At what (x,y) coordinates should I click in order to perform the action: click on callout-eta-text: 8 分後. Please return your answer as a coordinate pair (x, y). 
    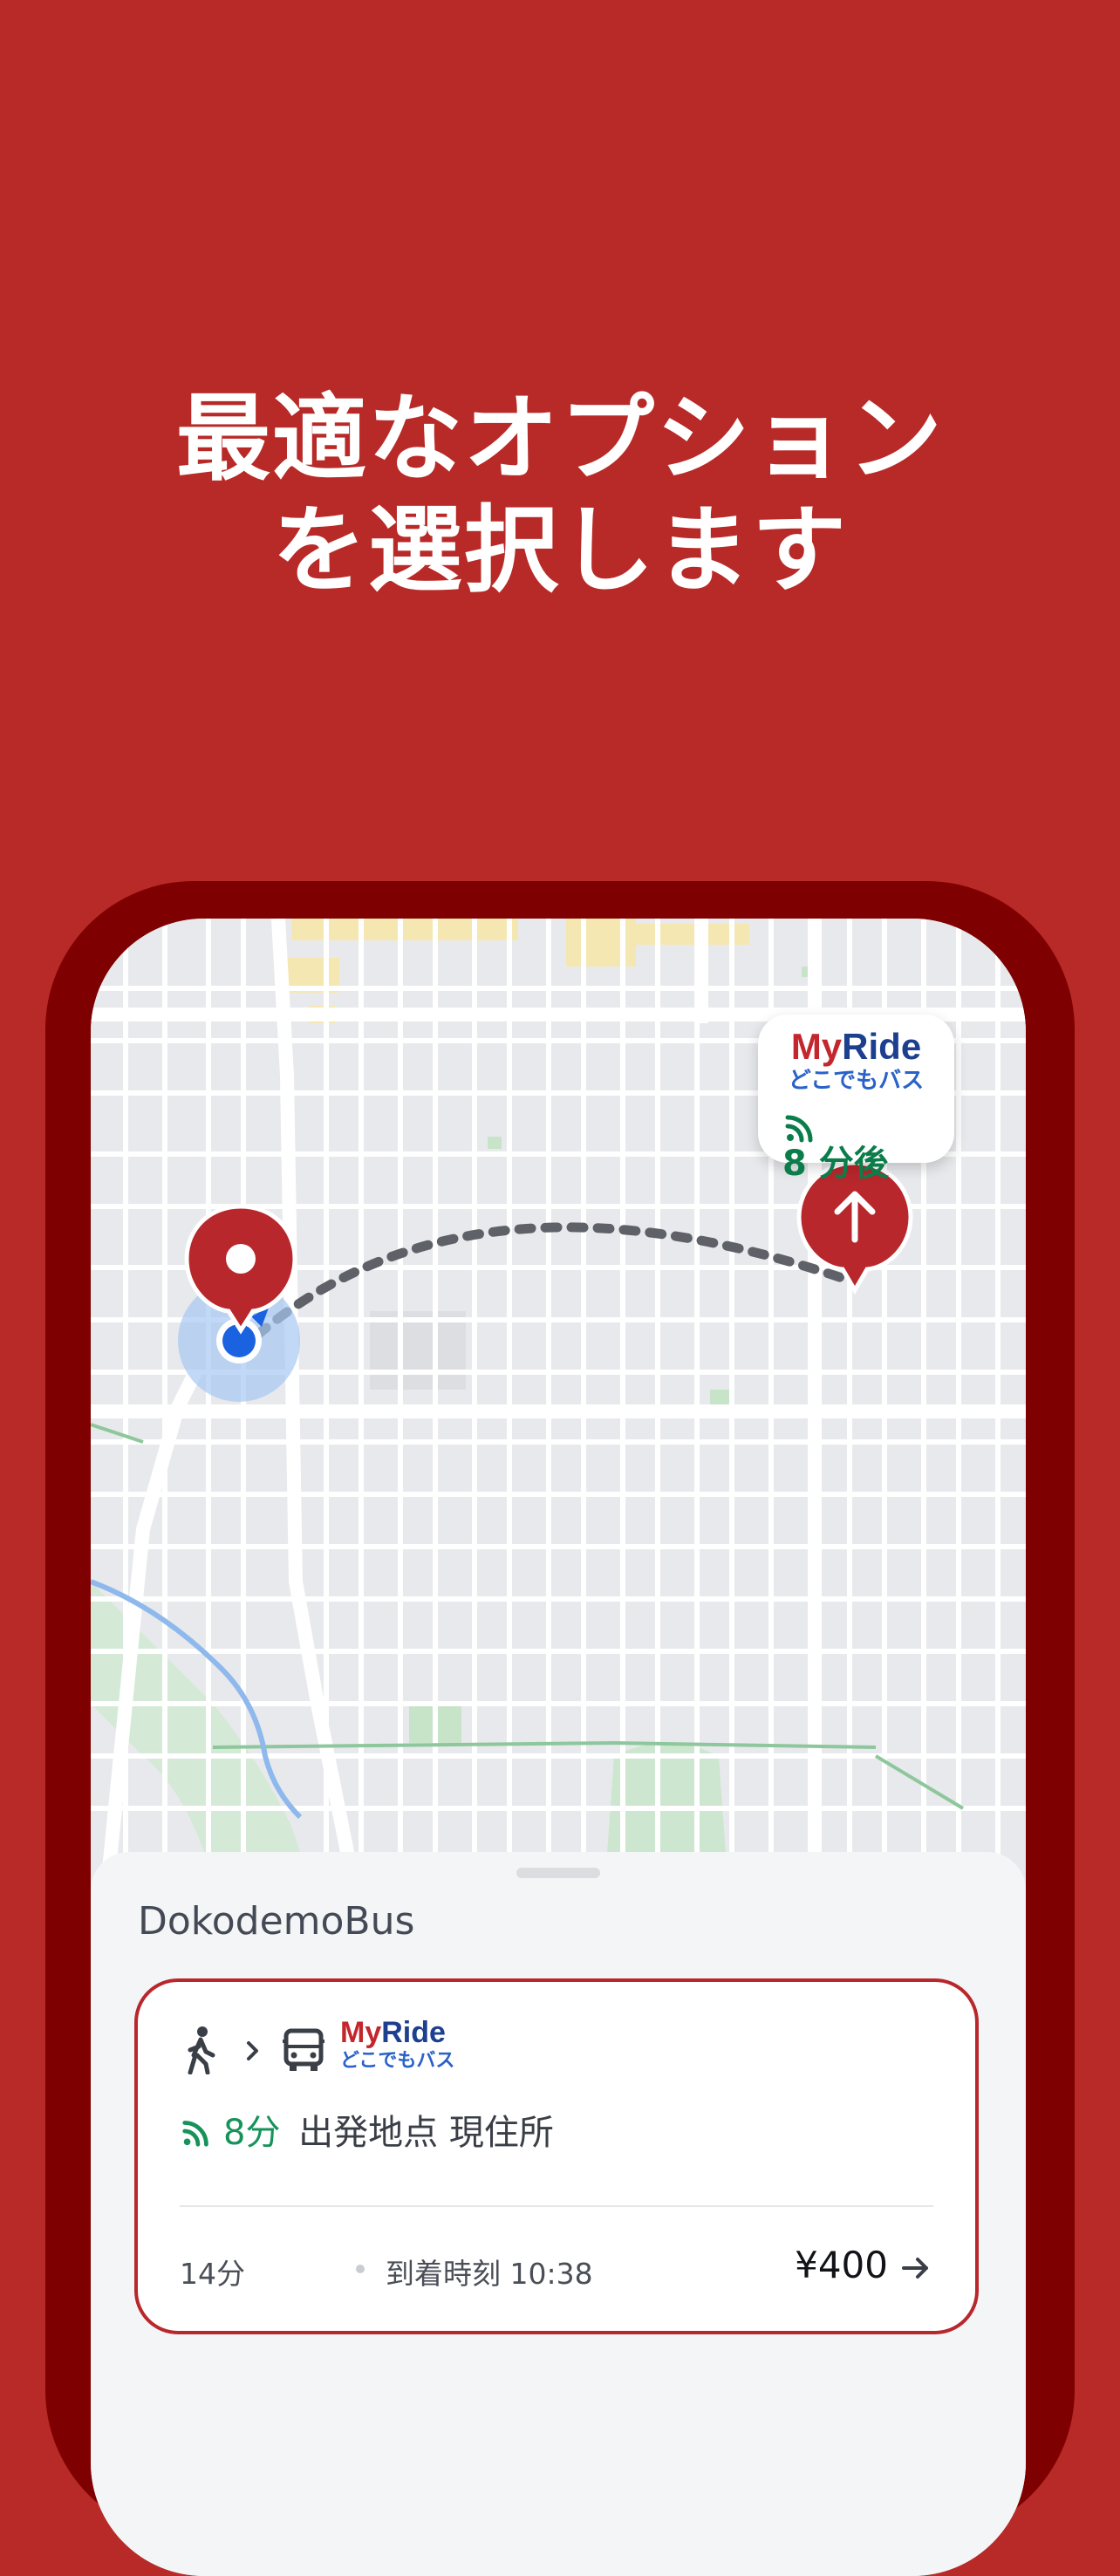
    Looking at the image, I should click on (835, 1164).